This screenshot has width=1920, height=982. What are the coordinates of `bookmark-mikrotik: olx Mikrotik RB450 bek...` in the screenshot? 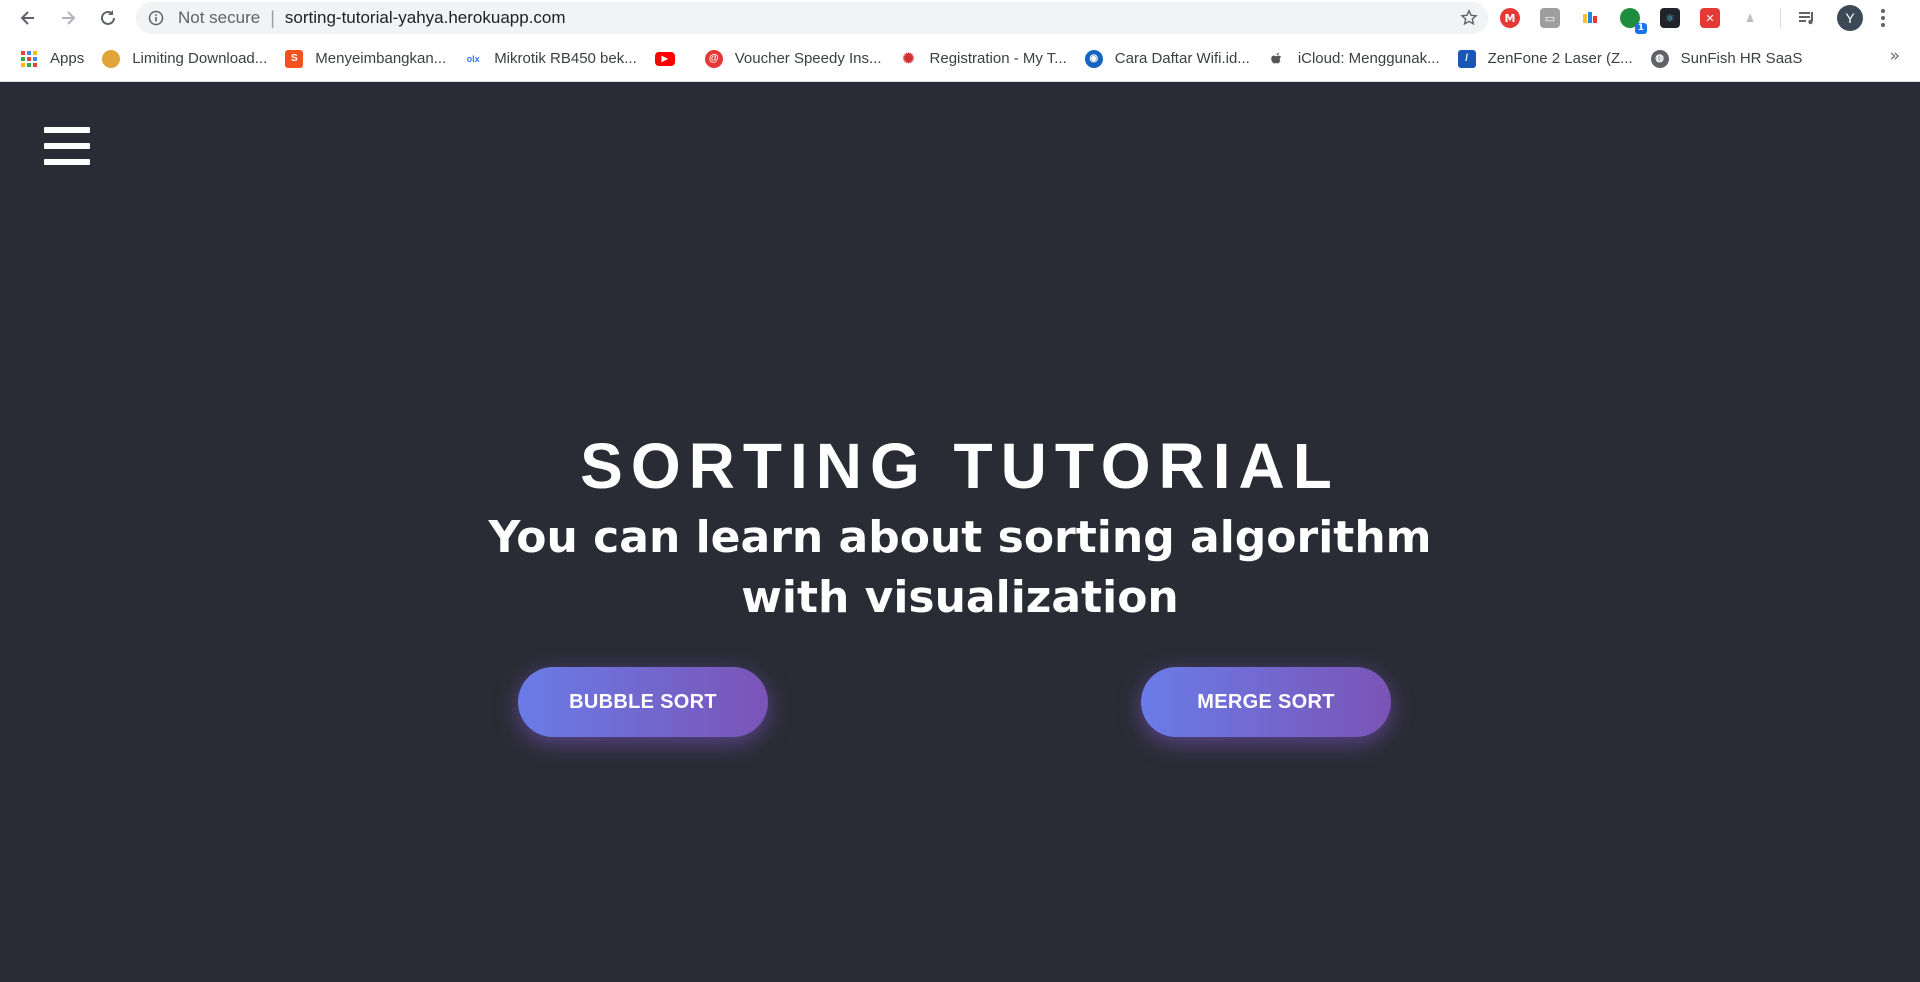 It's located at (550, 59).